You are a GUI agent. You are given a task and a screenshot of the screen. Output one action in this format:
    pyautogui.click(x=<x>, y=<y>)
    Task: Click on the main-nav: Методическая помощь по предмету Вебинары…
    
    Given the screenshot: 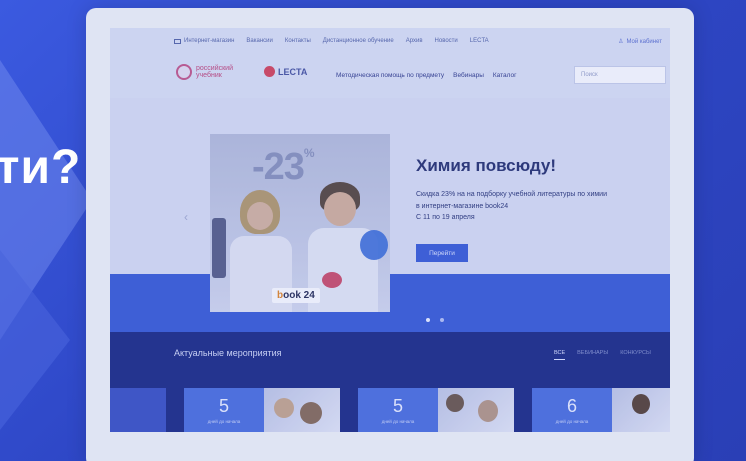 What is the action you would take?
    pyautogui.click(x=426, y=75)
    